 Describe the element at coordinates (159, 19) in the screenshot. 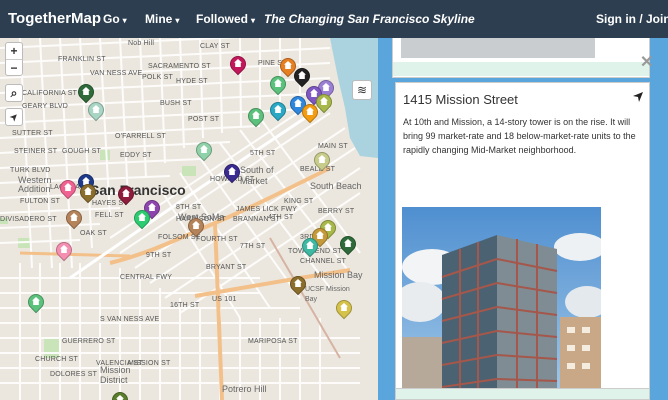

I see `mine-menu-label: Mine` at that location.